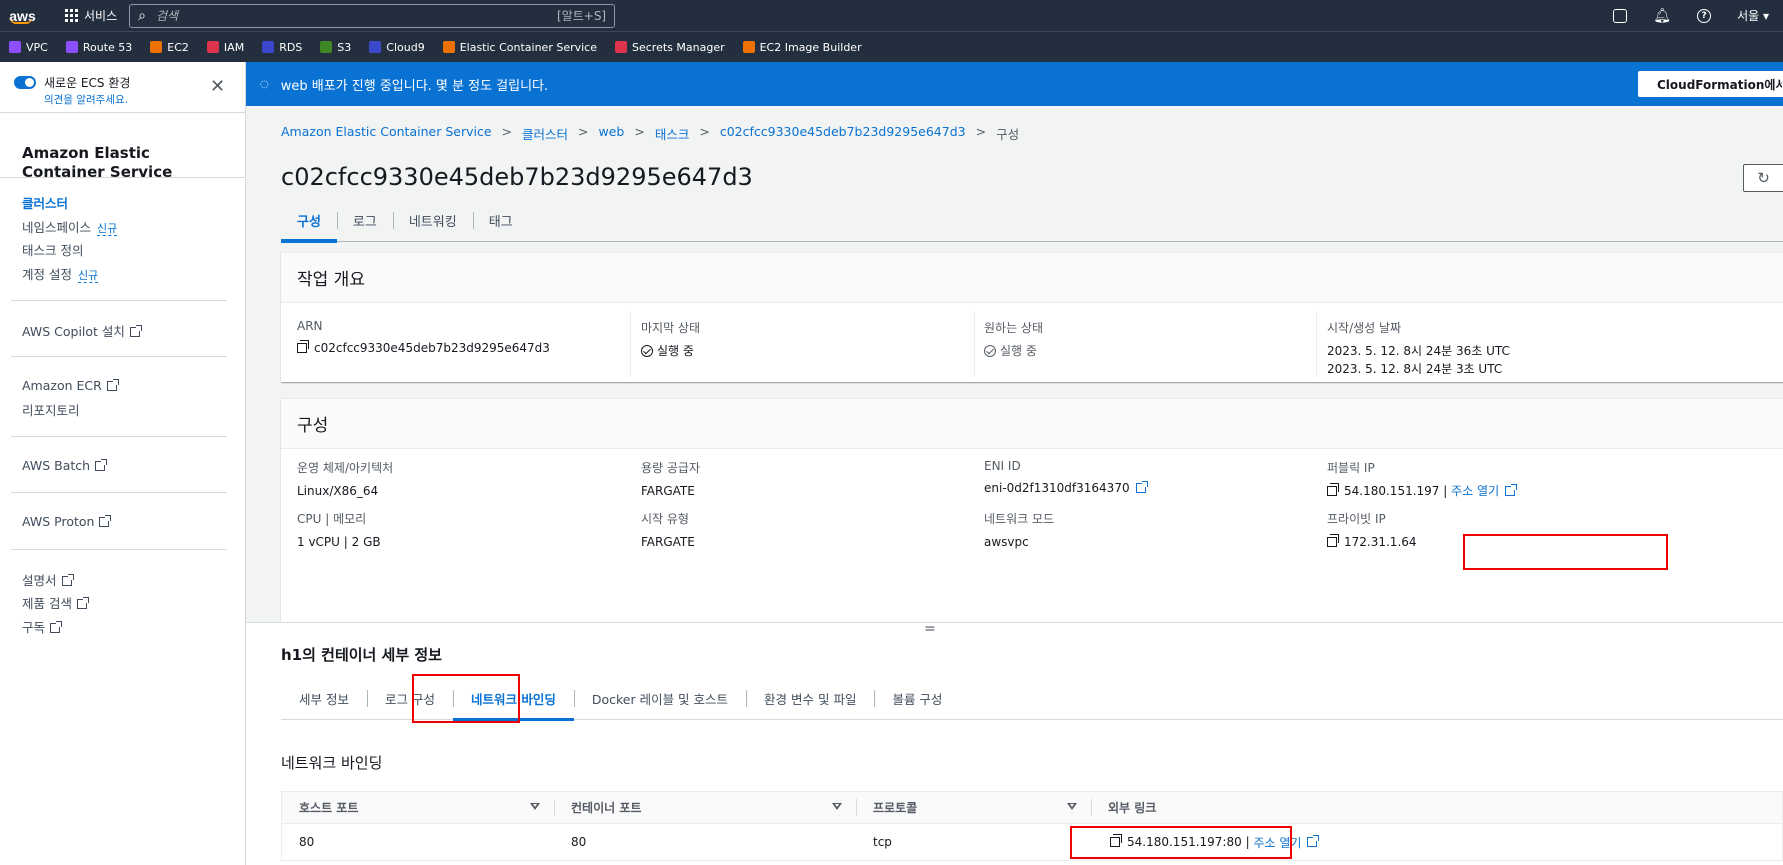 The width and height of the screenshot is (1783, 865). I want to click on favorite-rds: RDS, so click(282, 47).